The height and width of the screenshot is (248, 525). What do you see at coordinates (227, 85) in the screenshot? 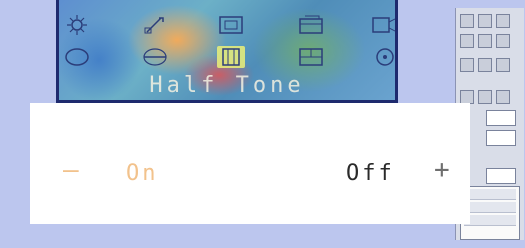
I see `effect-name-caption: Half Tone` at bounding box center [227, 85].